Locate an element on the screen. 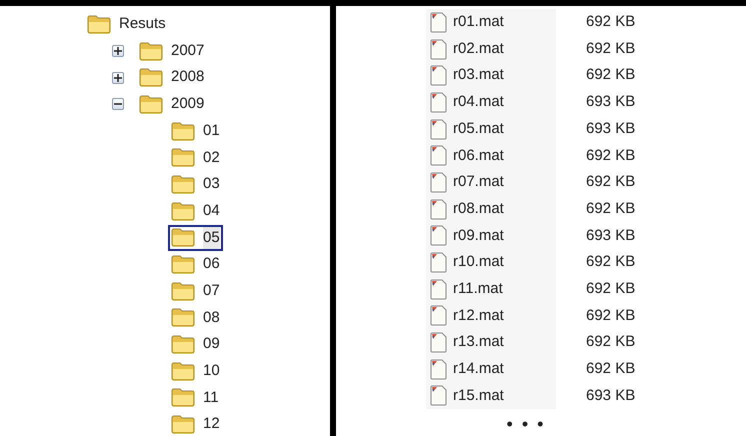 Image resolution: width=746 pixels, height=436 pixels. folder-label: 10 is located at coordinates (211, 371).